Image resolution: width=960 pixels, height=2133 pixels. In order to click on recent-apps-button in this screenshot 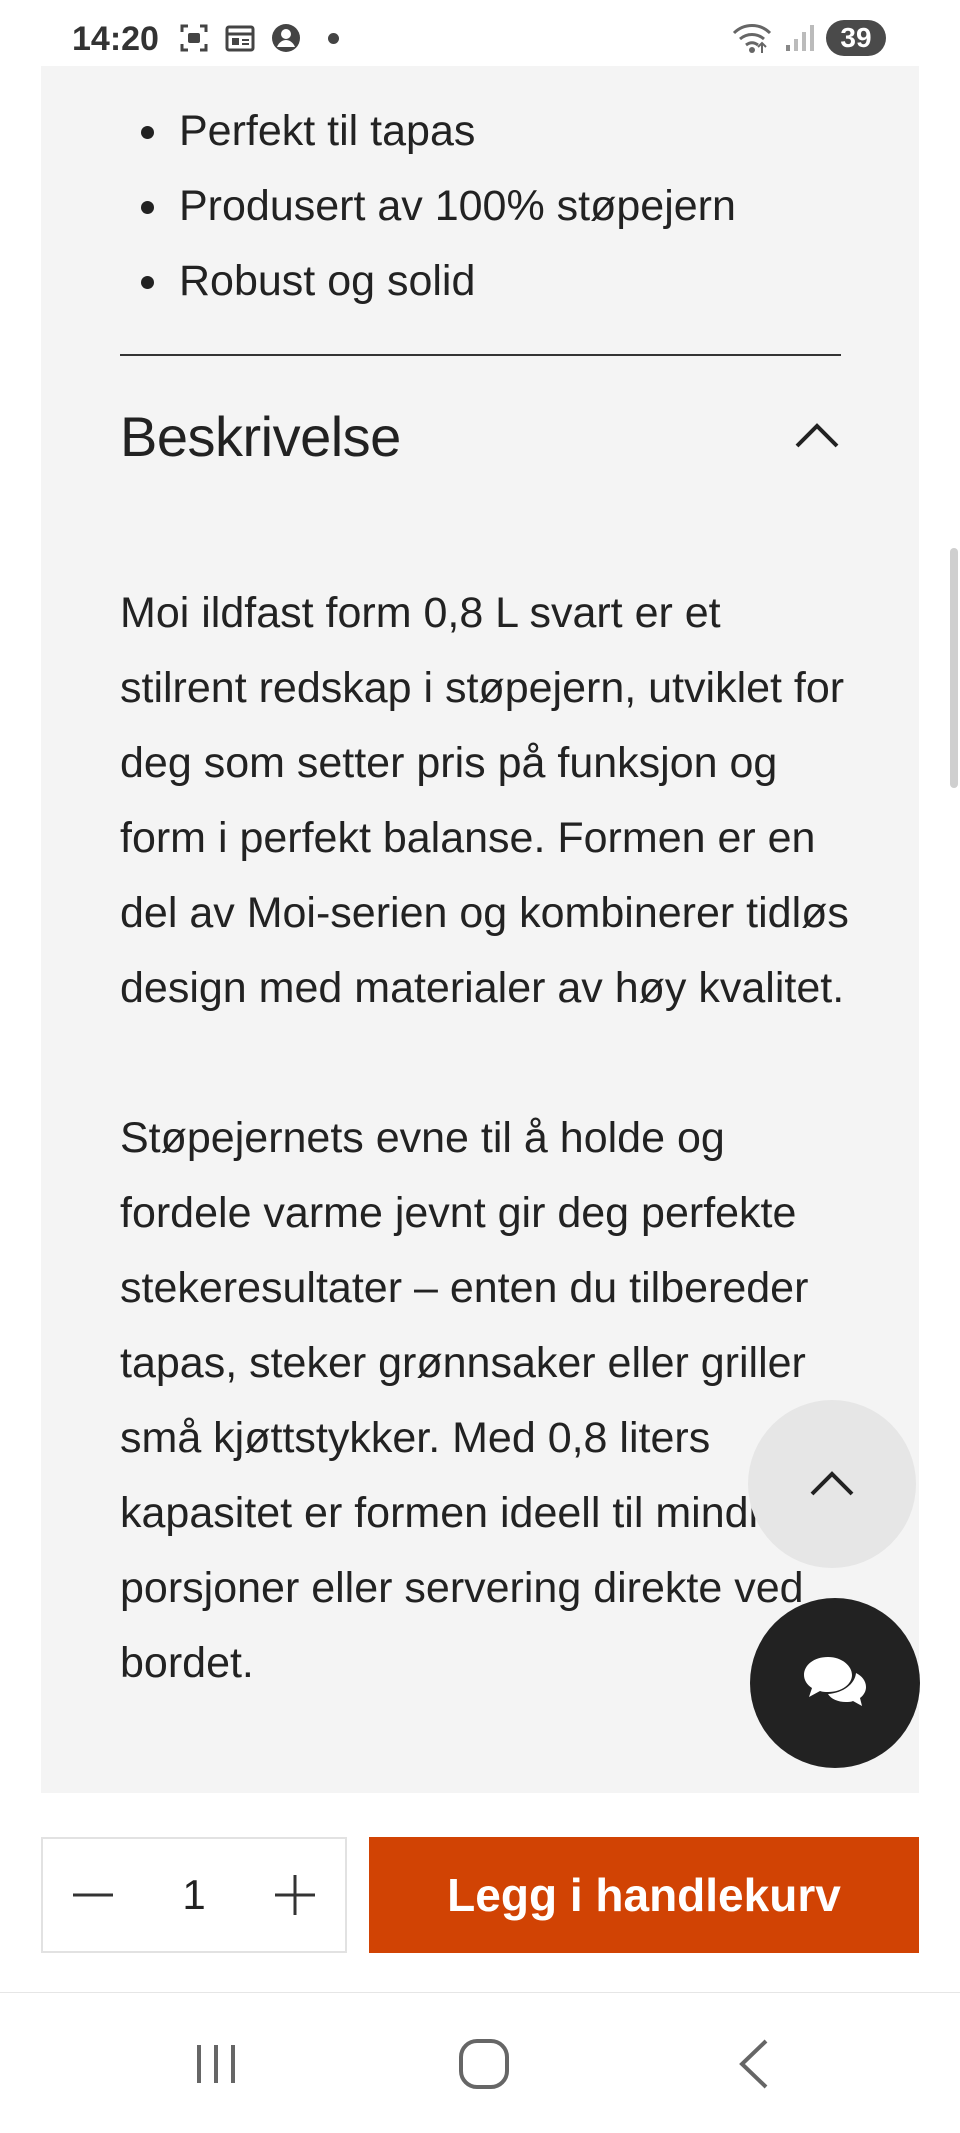, I will do `click(216, 2064)`.